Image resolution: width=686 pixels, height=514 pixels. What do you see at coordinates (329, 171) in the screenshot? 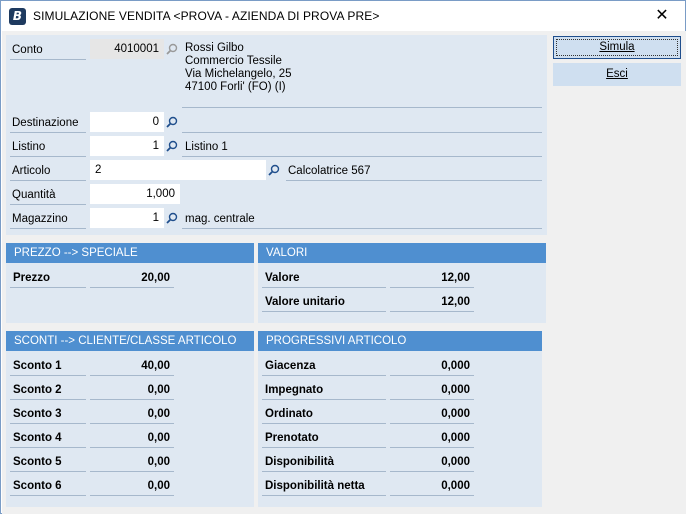
I see `articolo-desc: Calcolatrice 567` at bounding box center [329, 171].